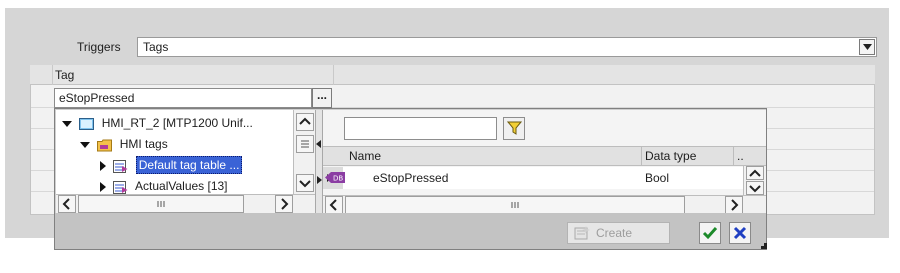  I want to click on svg-text: DB, so click(338, 179).